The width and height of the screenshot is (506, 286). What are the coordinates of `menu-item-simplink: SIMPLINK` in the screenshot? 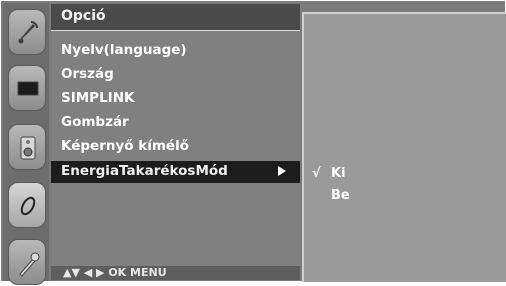 It's located at (175, 99).